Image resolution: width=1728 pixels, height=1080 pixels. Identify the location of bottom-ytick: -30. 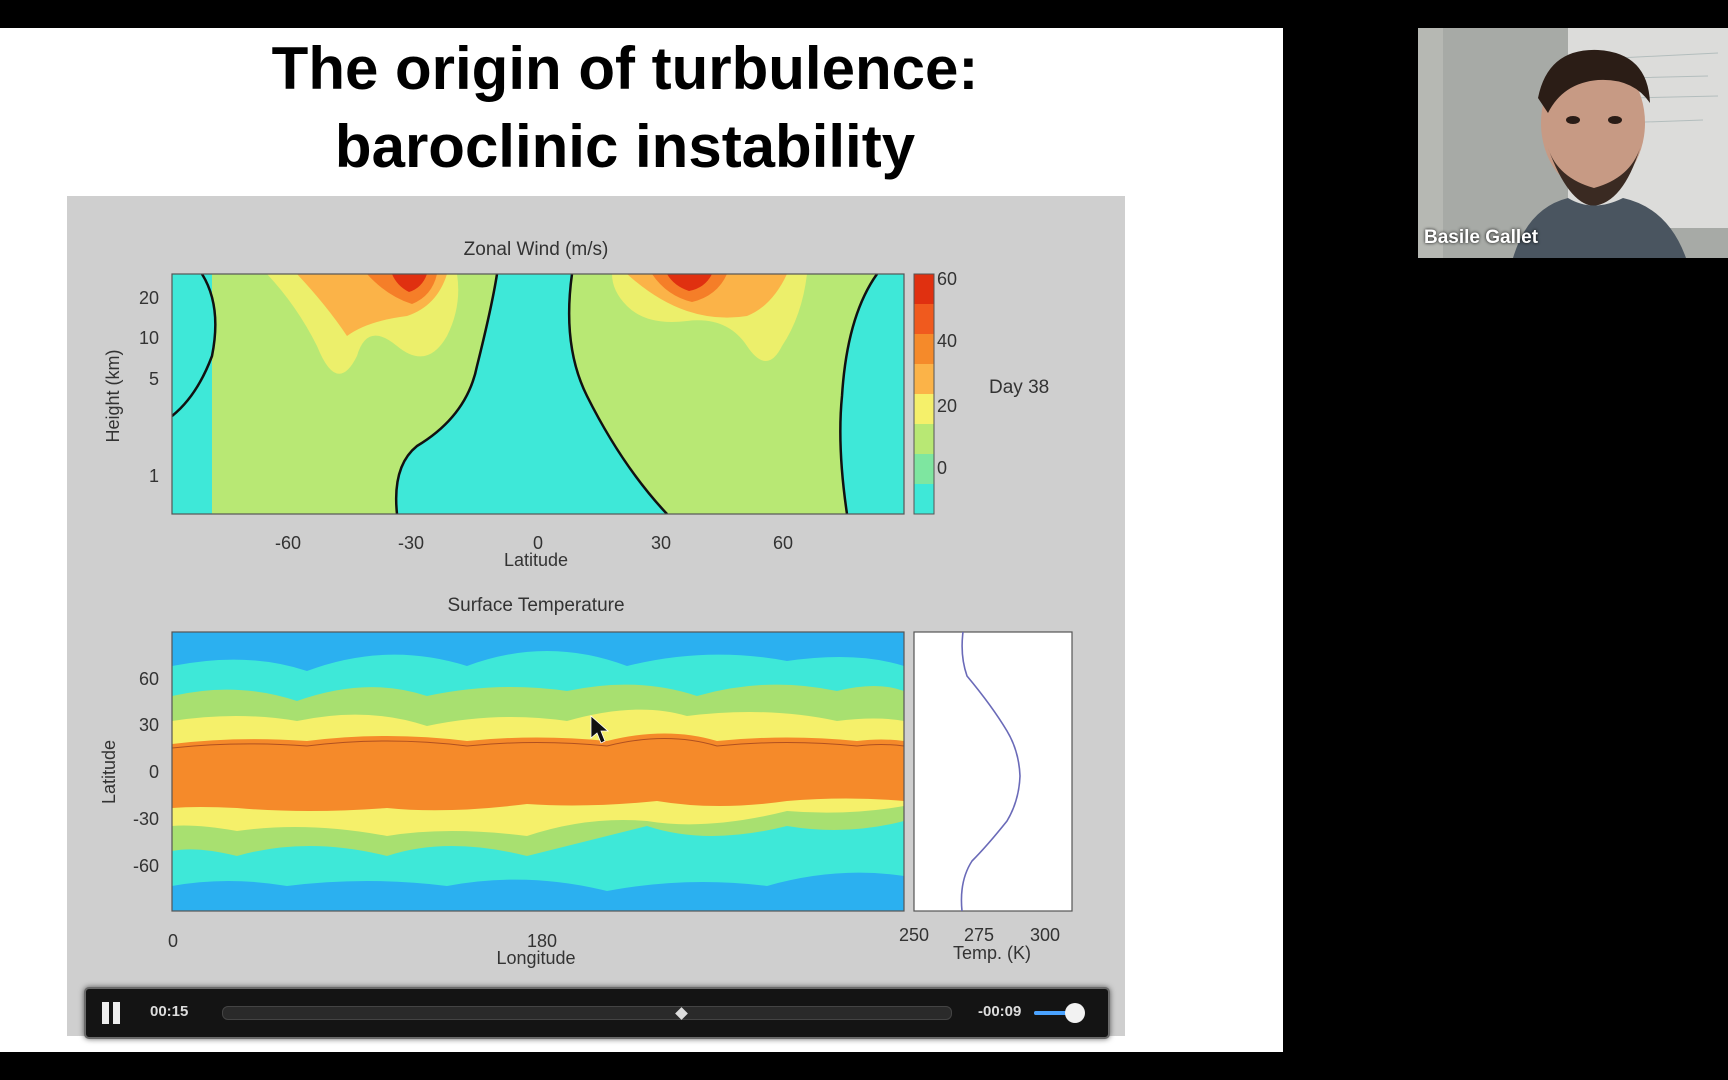
(146, 819).